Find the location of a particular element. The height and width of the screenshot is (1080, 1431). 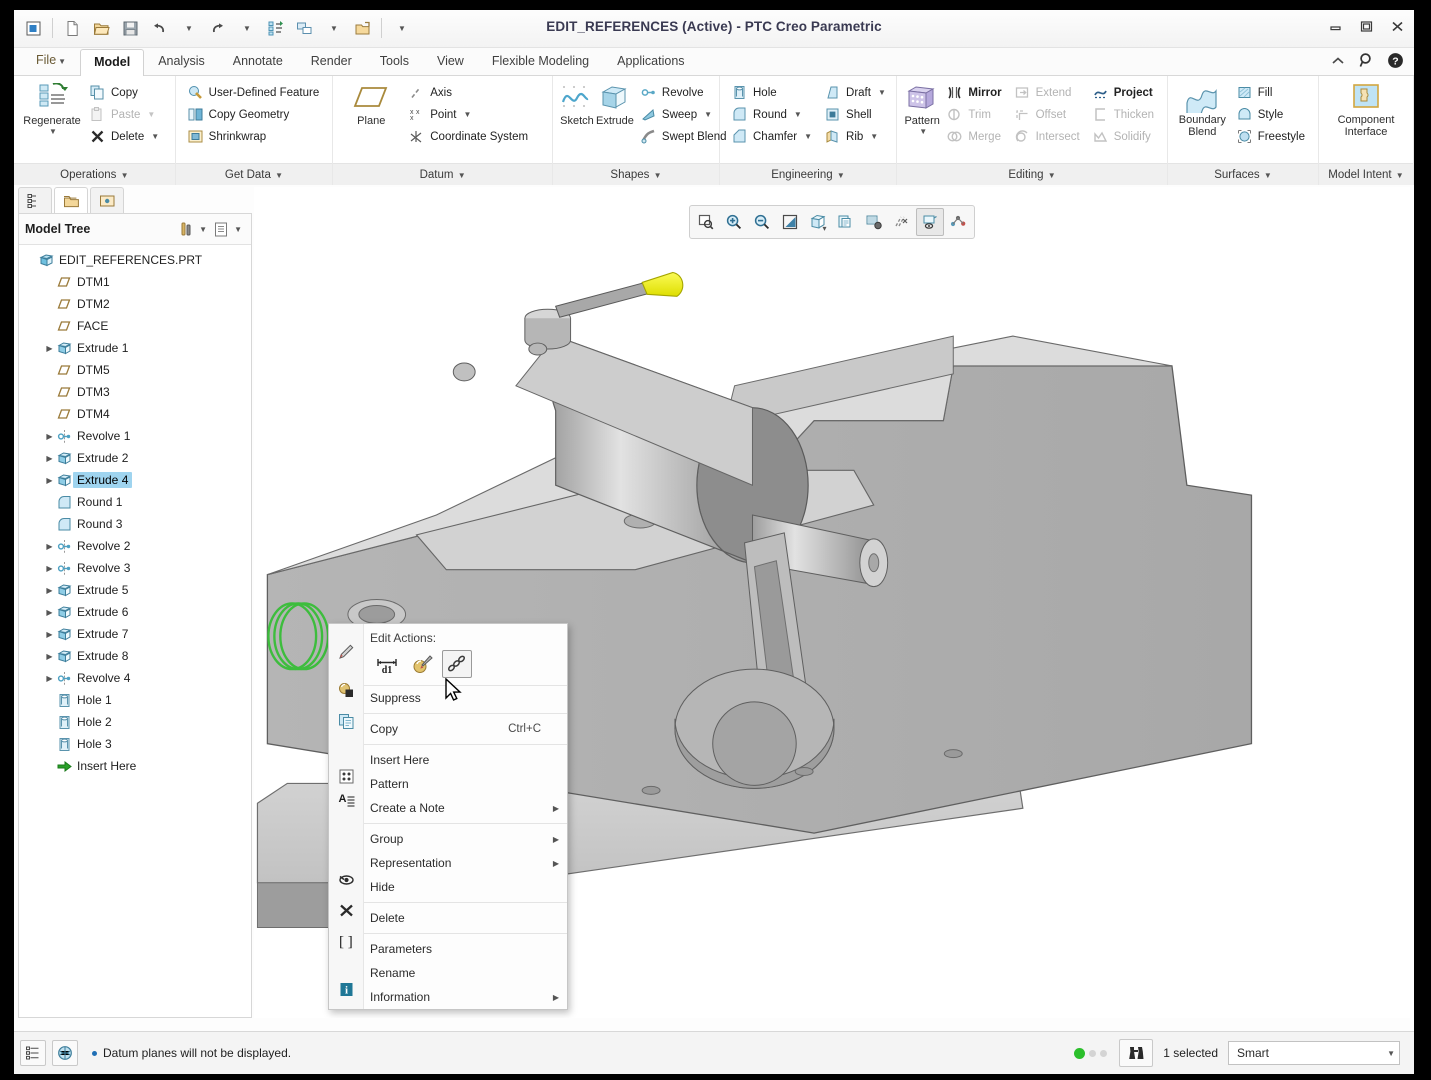

tree-item-hole-3: Hole 3 is located at coordinates (135, 744).